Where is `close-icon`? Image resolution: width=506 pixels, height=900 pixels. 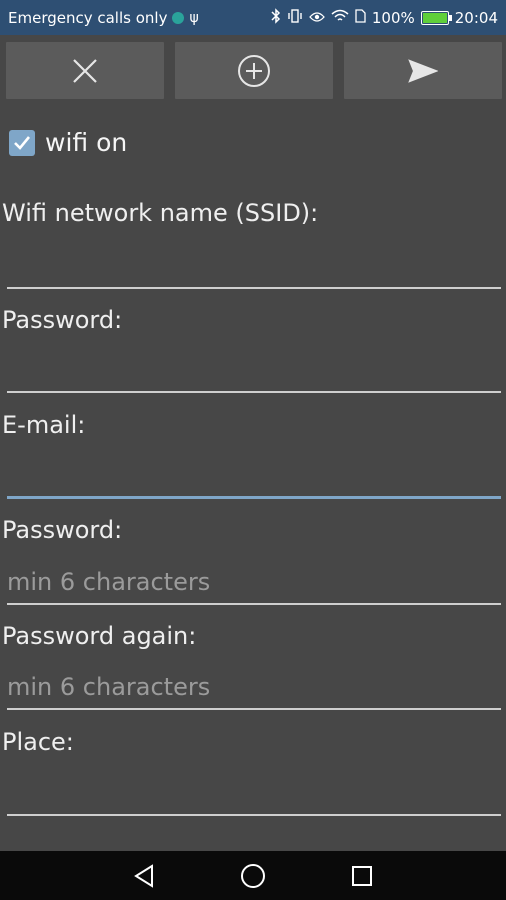
close-icon is located at coordinates (85, 70).